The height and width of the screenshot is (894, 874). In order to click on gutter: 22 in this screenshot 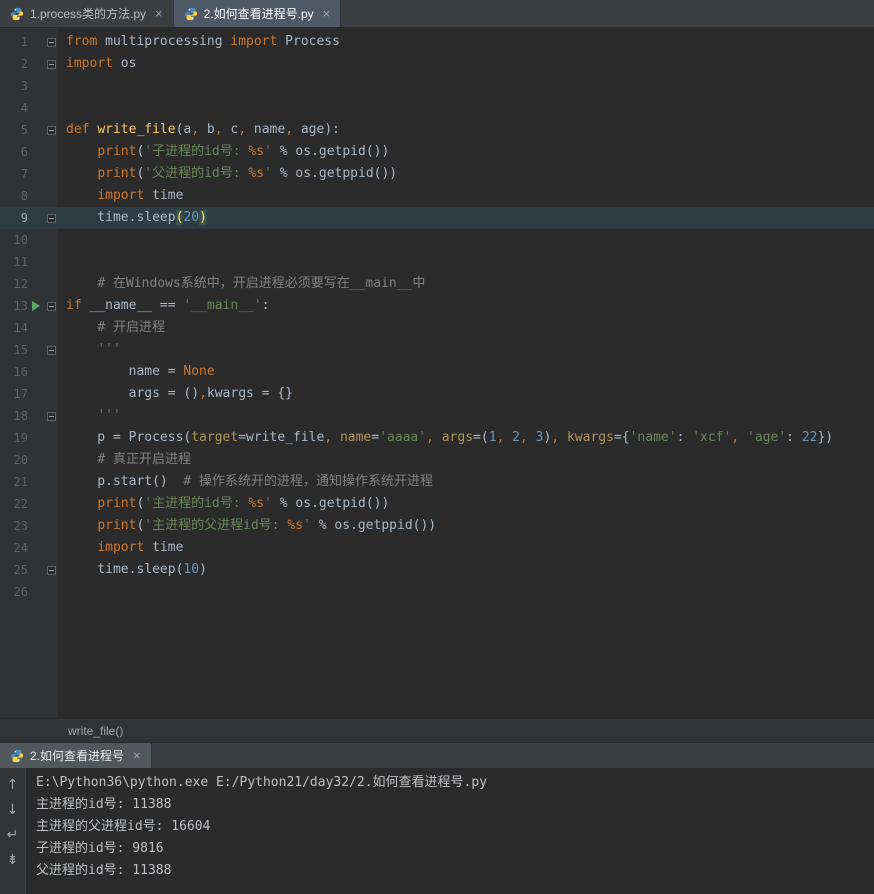, I will do `click(29, 504)`.